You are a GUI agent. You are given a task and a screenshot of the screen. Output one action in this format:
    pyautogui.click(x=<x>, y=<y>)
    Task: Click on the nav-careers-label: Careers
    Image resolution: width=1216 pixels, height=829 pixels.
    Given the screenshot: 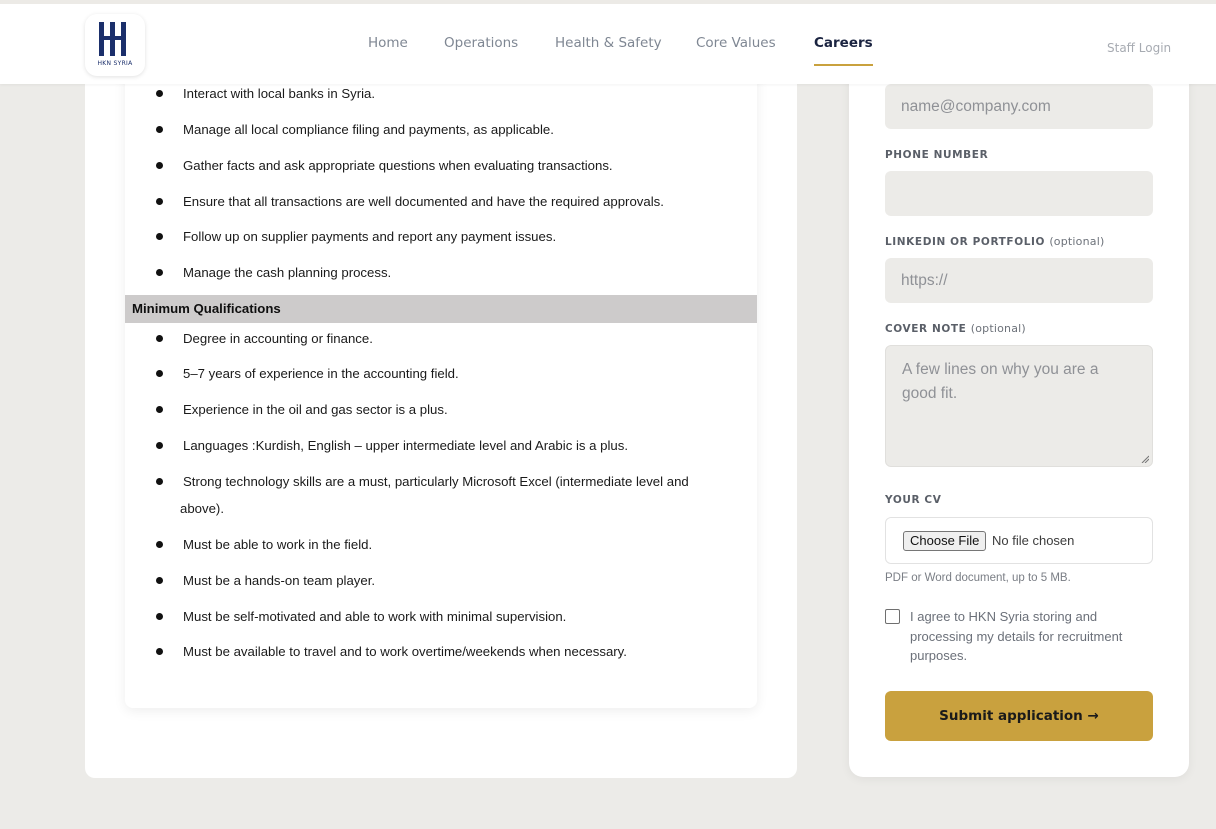 What is the action you would take?
    pyautogui.click(x=843, y=43)
    